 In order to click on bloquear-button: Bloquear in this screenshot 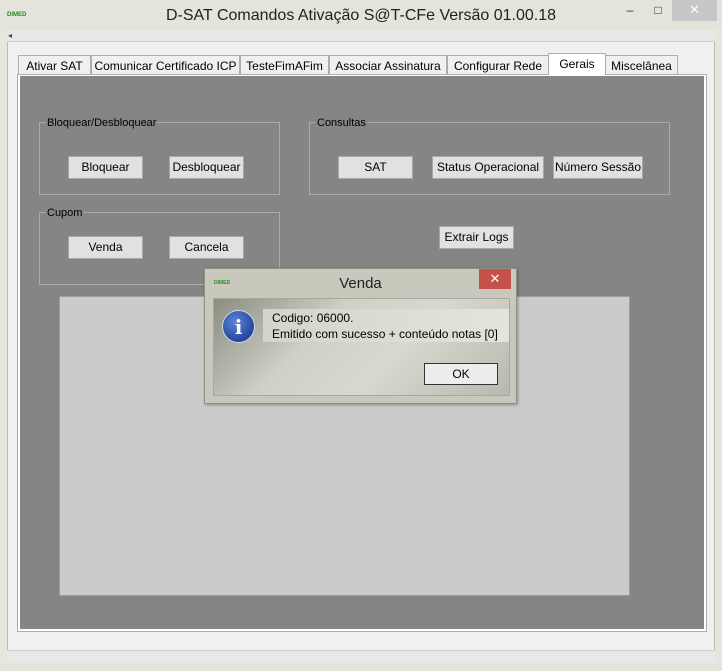, I will do `click(105, 167)`.